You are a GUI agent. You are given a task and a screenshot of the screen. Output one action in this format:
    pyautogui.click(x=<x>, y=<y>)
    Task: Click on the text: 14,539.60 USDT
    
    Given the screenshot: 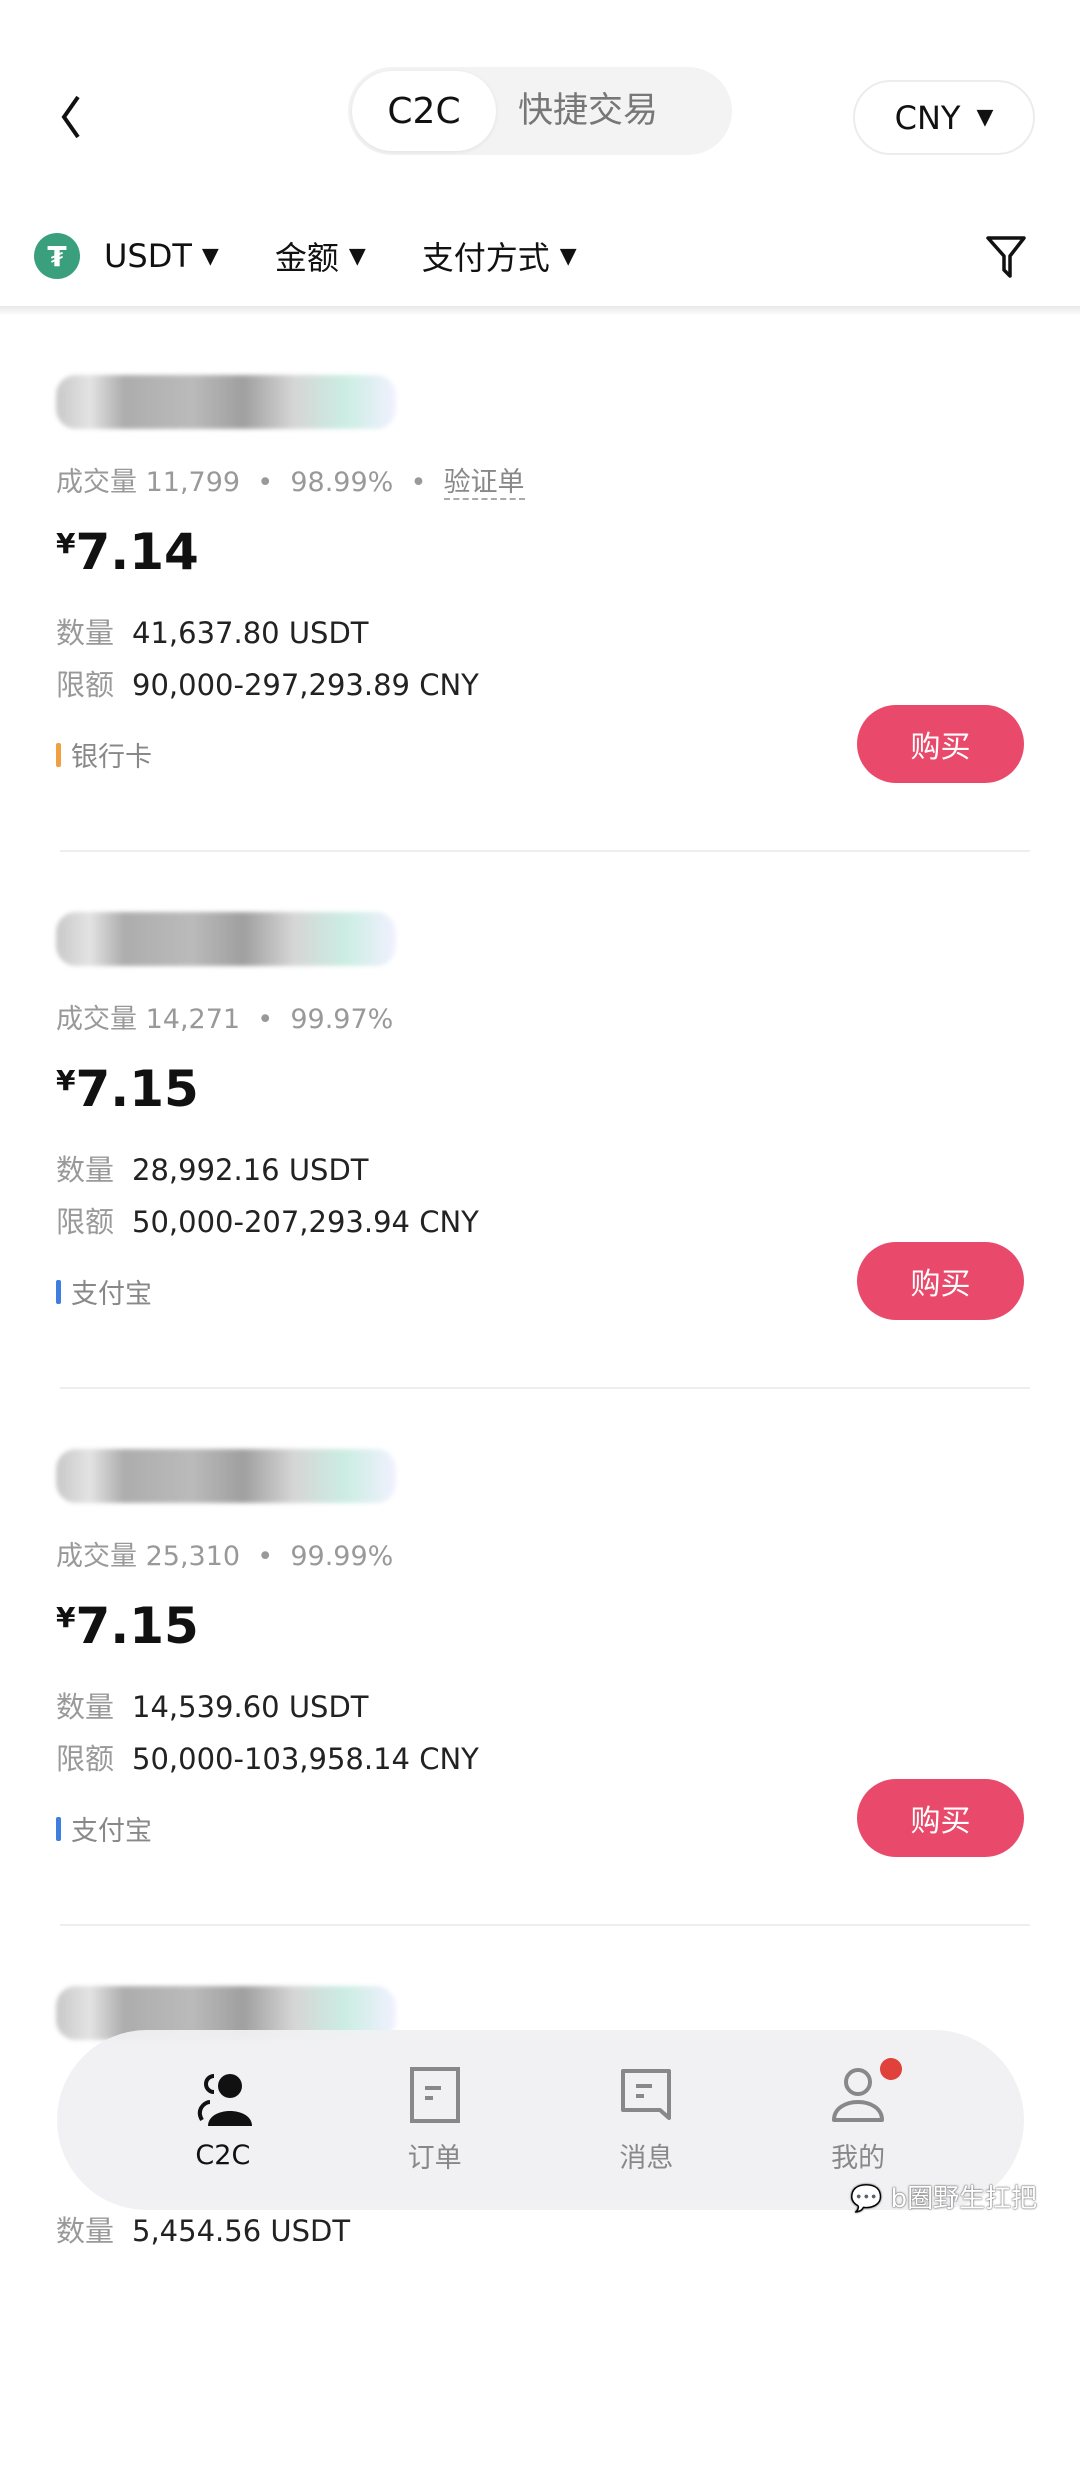 What is the action you would take?
    pyautogui.click(x=250, y=1707)
    